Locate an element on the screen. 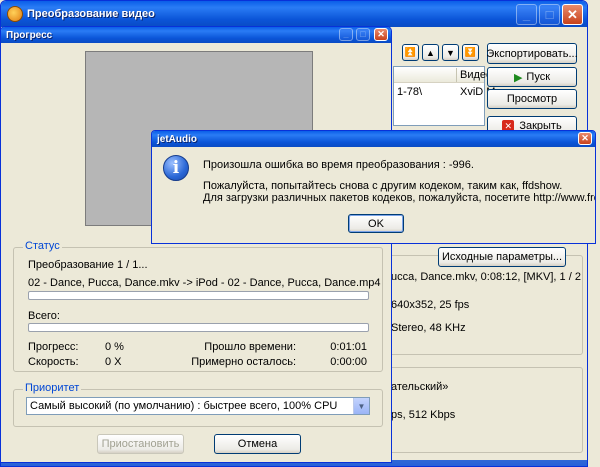  elapsed-label: Прошло времени: is located at coordinates (250, 347).